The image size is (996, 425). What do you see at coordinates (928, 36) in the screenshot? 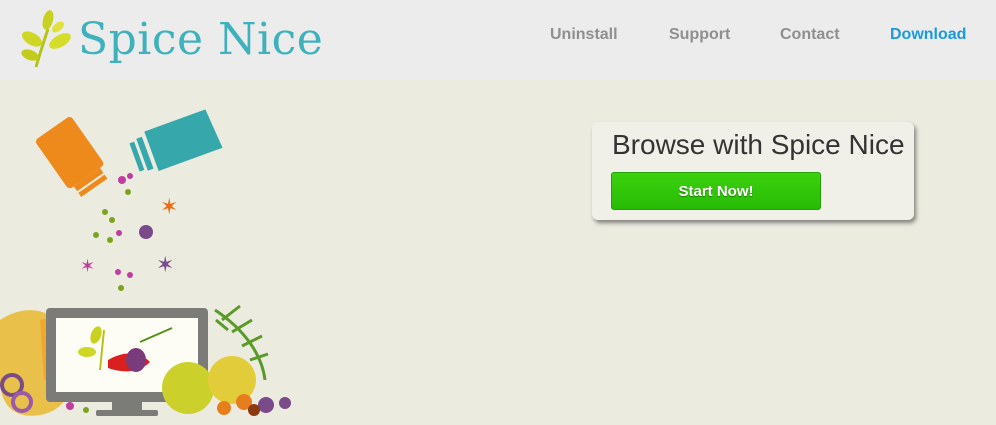
I see `nav-download: Download` at bounding box center [928, 36].